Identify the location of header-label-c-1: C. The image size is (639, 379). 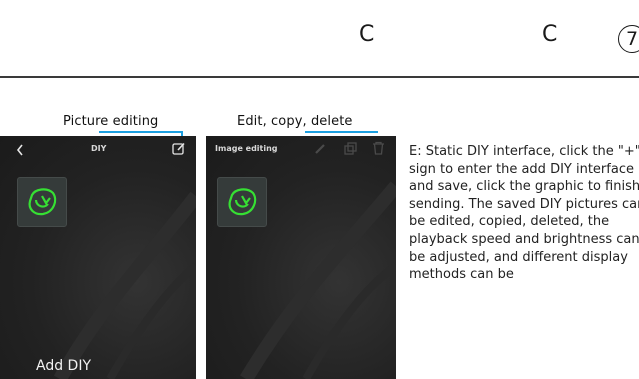
(367, 34).